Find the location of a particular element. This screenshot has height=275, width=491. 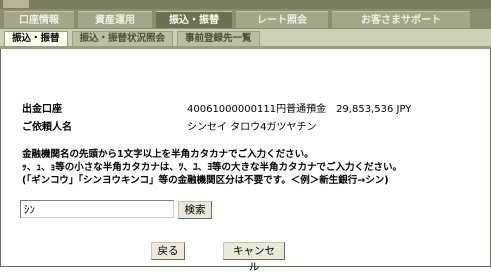

requester-value: シンセイ タロウ4ガツヤチン is located at coordinates (252, 127).